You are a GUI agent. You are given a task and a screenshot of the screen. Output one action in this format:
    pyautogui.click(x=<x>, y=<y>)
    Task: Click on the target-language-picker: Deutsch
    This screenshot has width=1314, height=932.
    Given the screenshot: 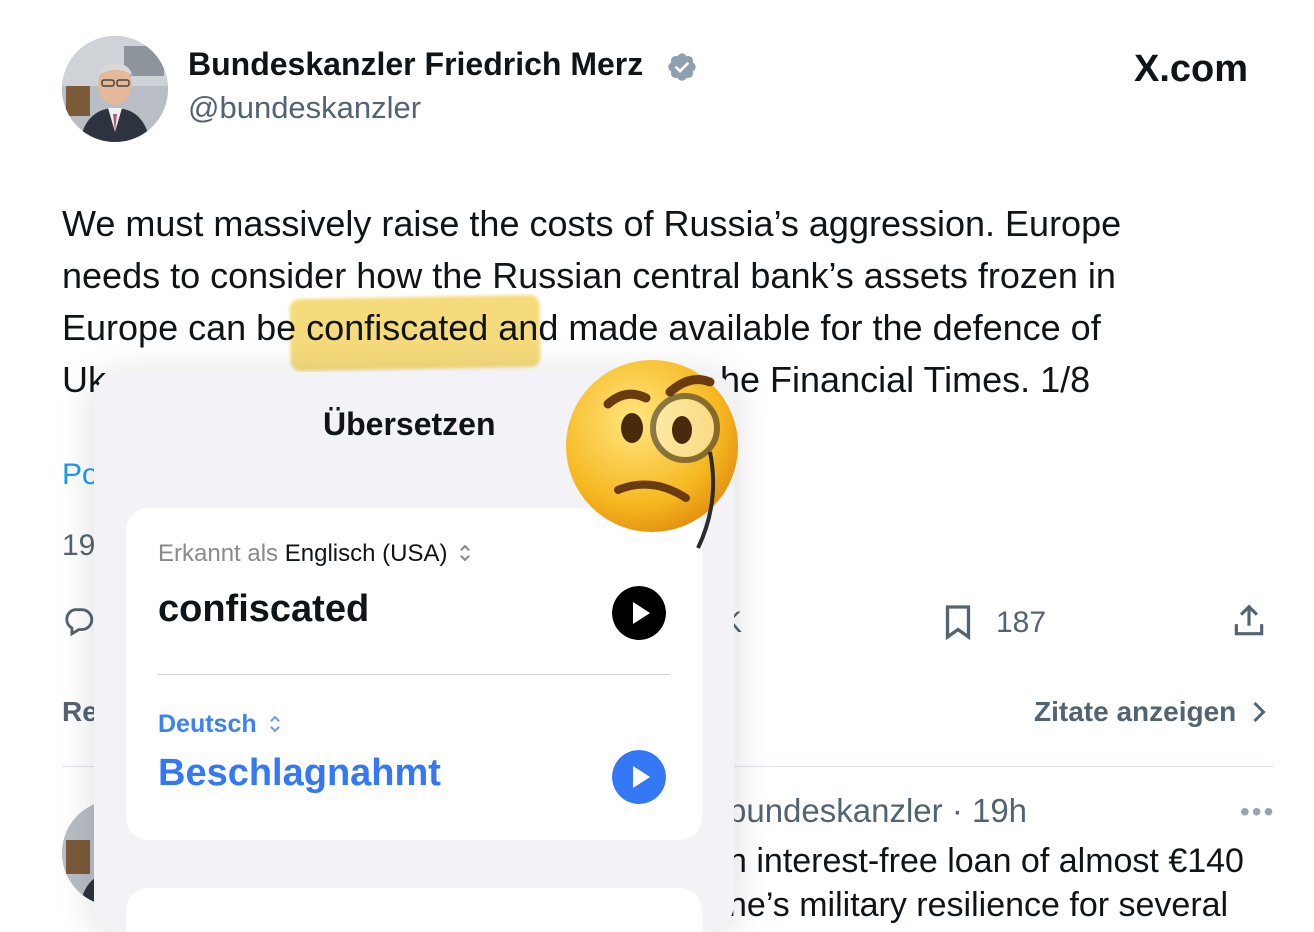 What is the action you would take?
    pyautogui.click(x=220, y=724)
    